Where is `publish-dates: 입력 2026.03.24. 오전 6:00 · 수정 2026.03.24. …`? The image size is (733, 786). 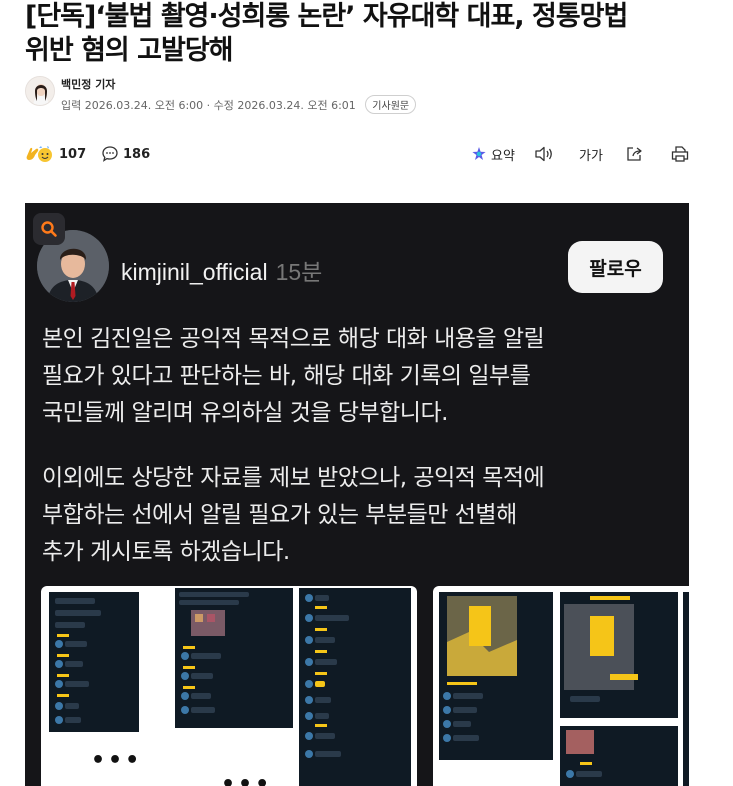 publish-dates: 입력 2026.03.24. 오전 6:00 · 수정 2026.03.24. … is located at coordinates (208, 105).